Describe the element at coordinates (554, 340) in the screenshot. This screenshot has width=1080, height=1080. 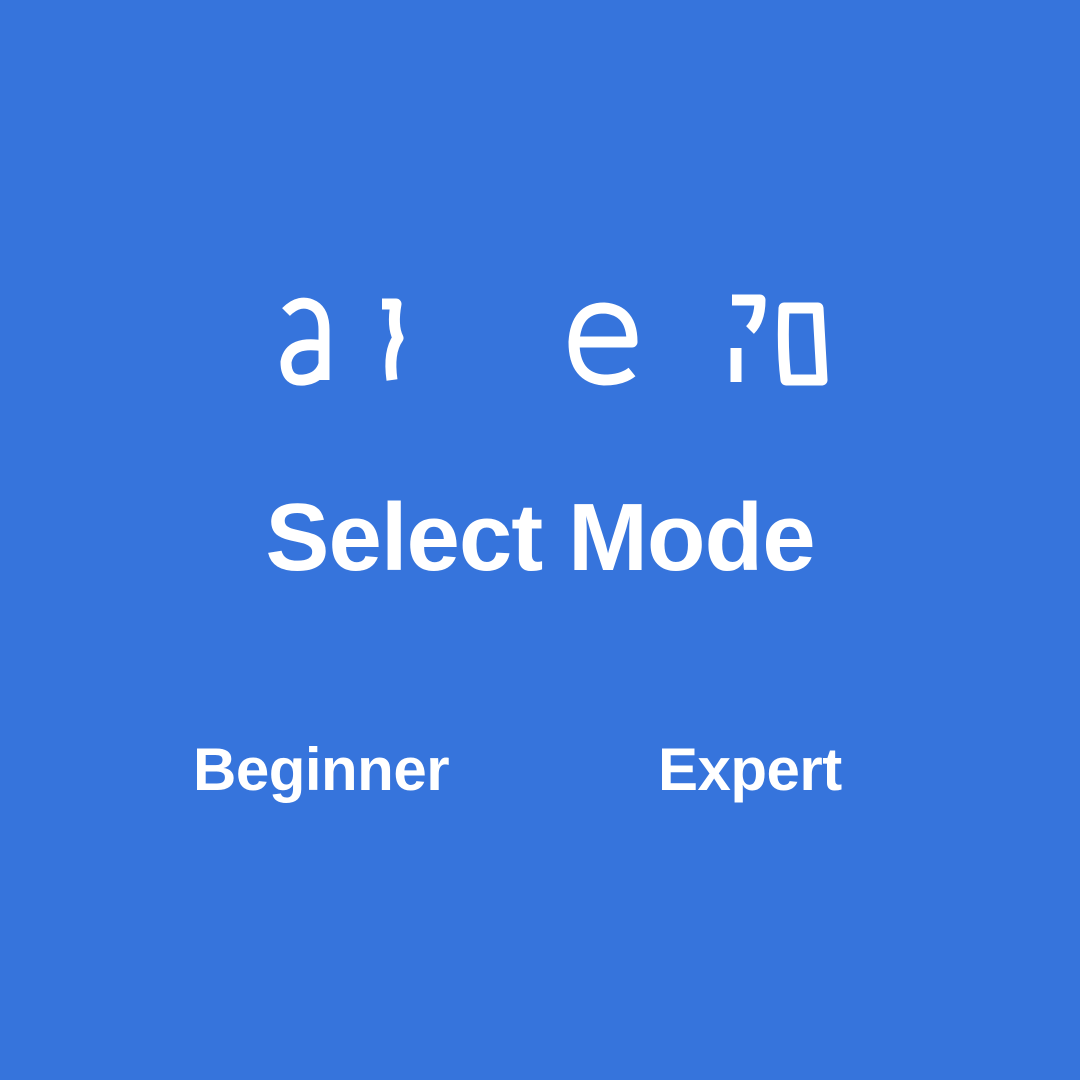
I see `logo-glyphs` at that location.